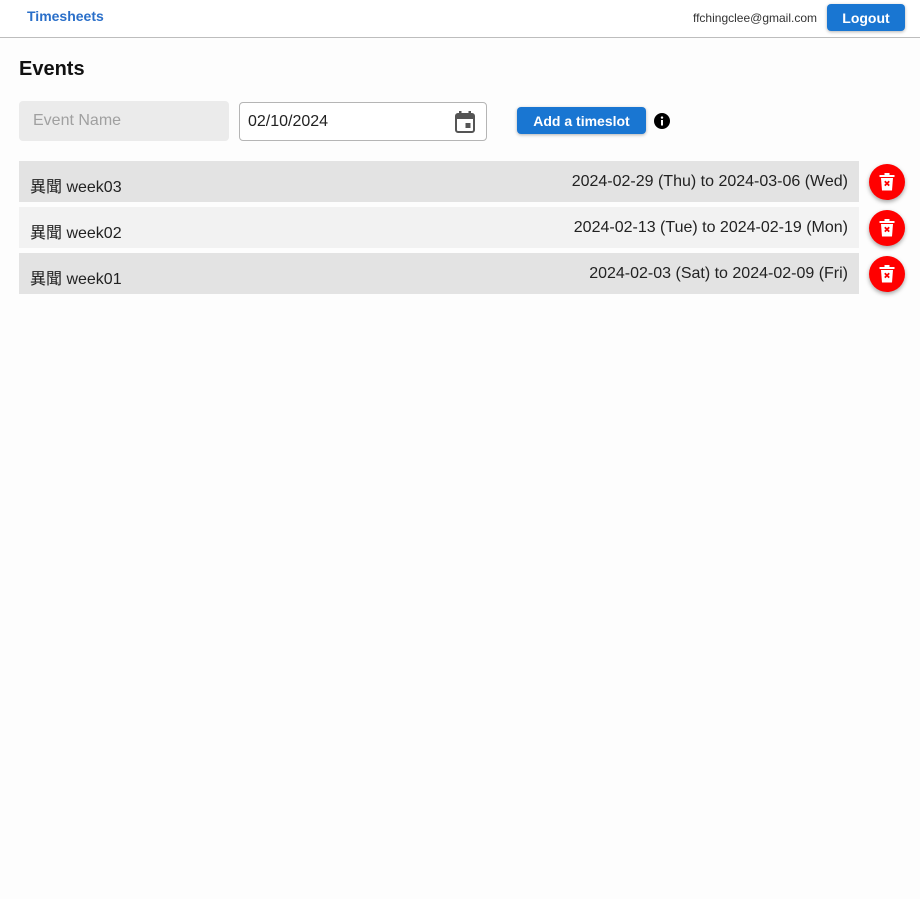 The width and height of the screenshot is (920, 899). What do you see at coordinates (363, 121) in the screenshot?
I see `date-field: 02/10/2024` at bounding box center [363, 121].